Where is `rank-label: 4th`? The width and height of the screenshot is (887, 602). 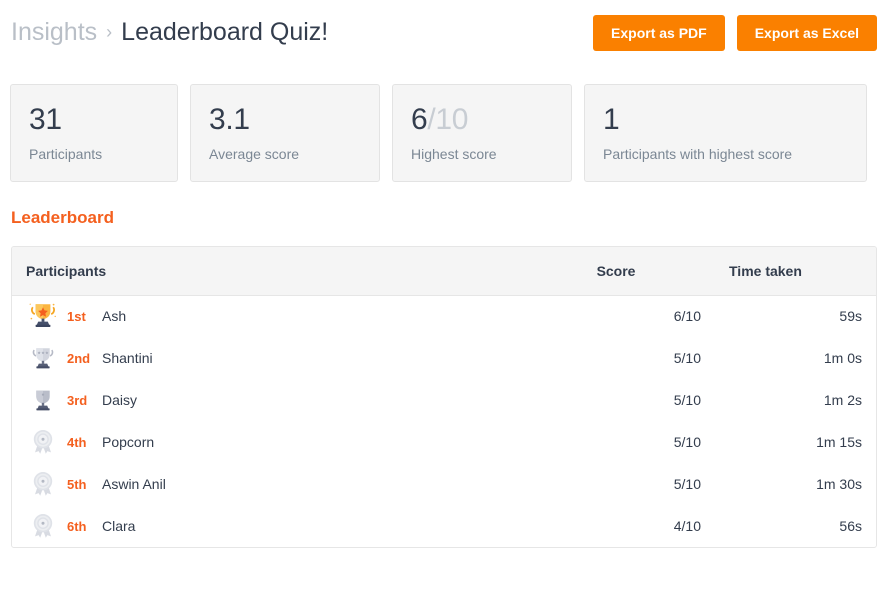 rank-label: 4th is located at coordinates (77, 442).